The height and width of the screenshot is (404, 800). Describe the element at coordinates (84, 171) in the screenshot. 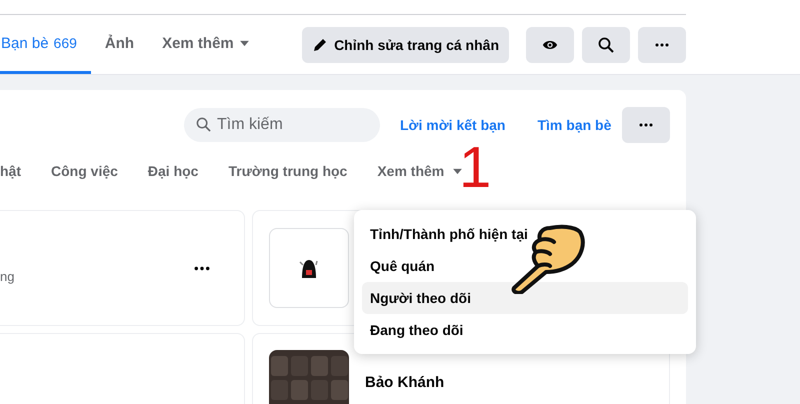

I see `filter-tab: Công việc` at that location.